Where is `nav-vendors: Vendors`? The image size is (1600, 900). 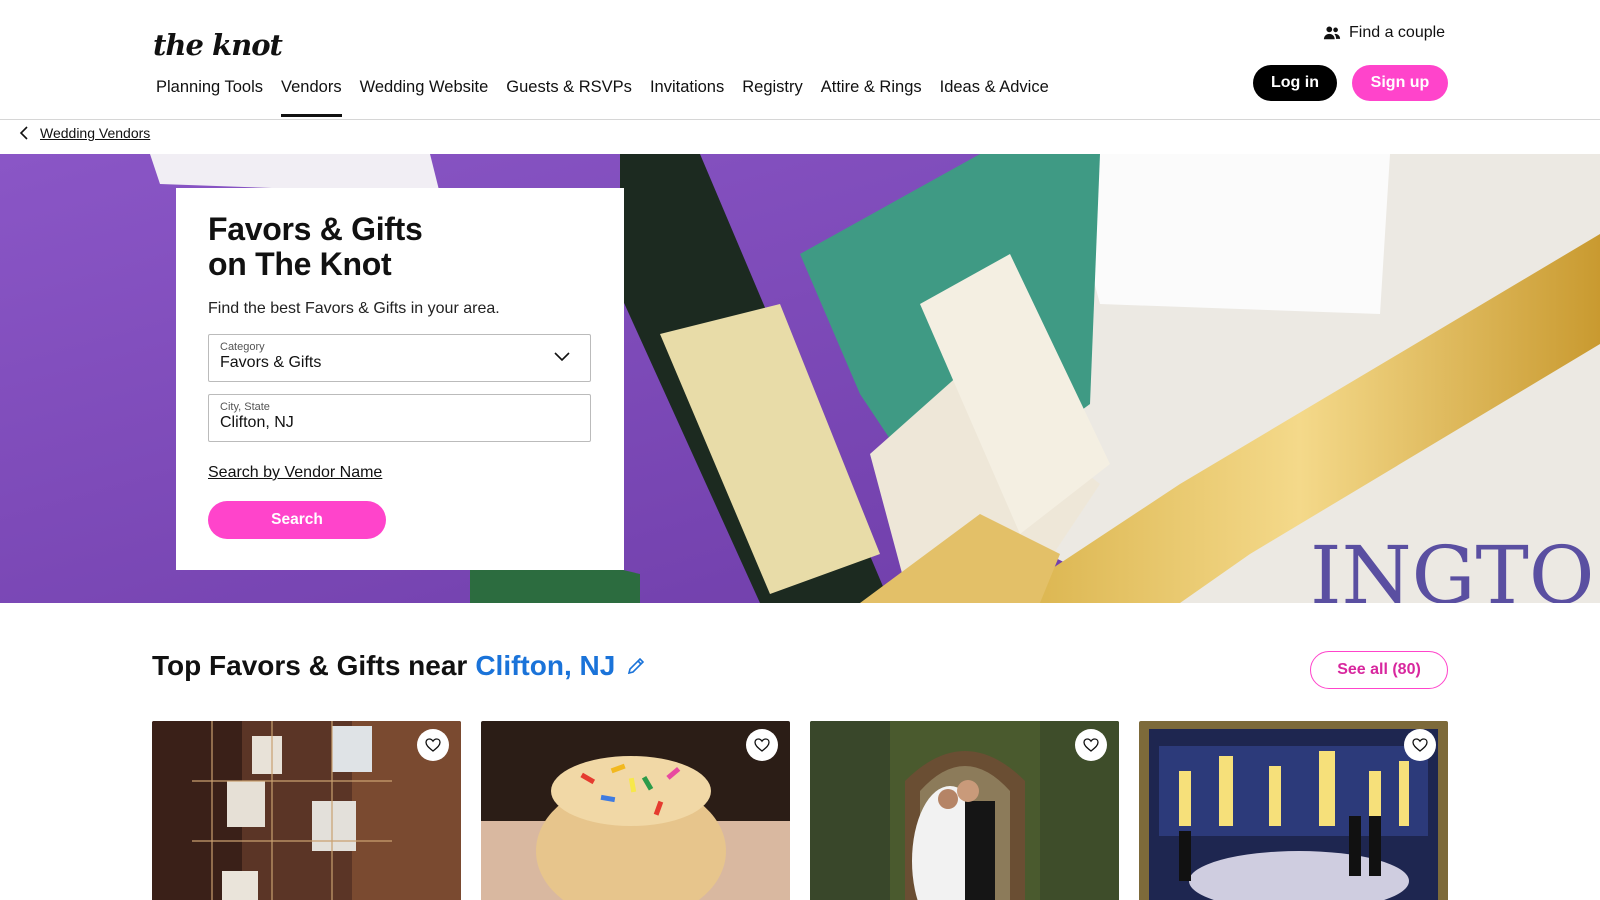 nav-vendors: Vendors is located at coordinates (311, 97).